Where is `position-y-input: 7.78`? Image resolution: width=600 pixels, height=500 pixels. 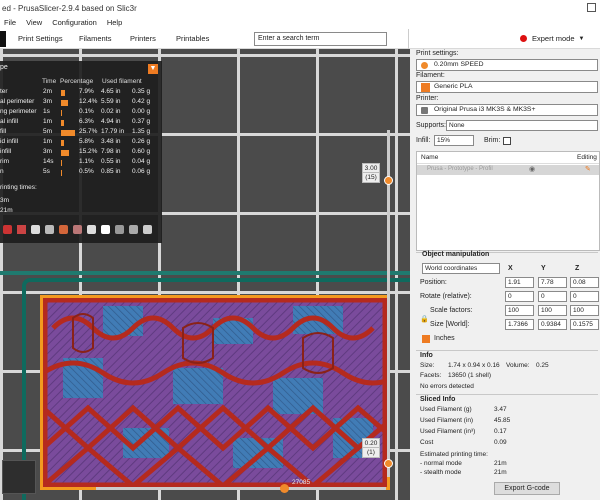 position-y-input: 7.78 is located at coordinates (552, 282).